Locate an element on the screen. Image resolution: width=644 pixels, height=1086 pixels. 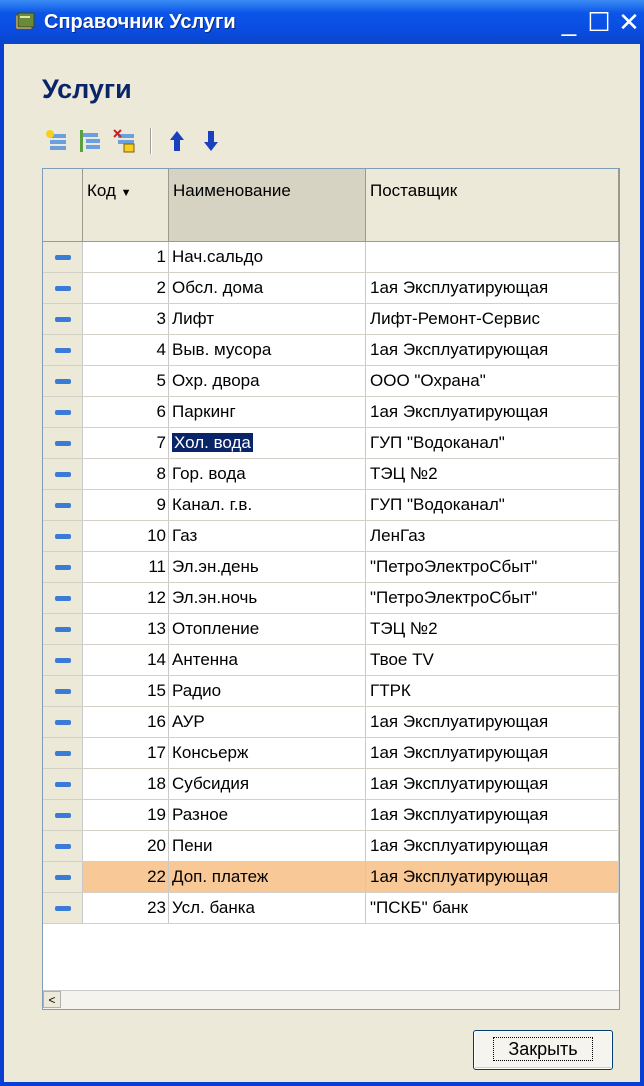
move-down-icon is located at coordinates (211, 141).